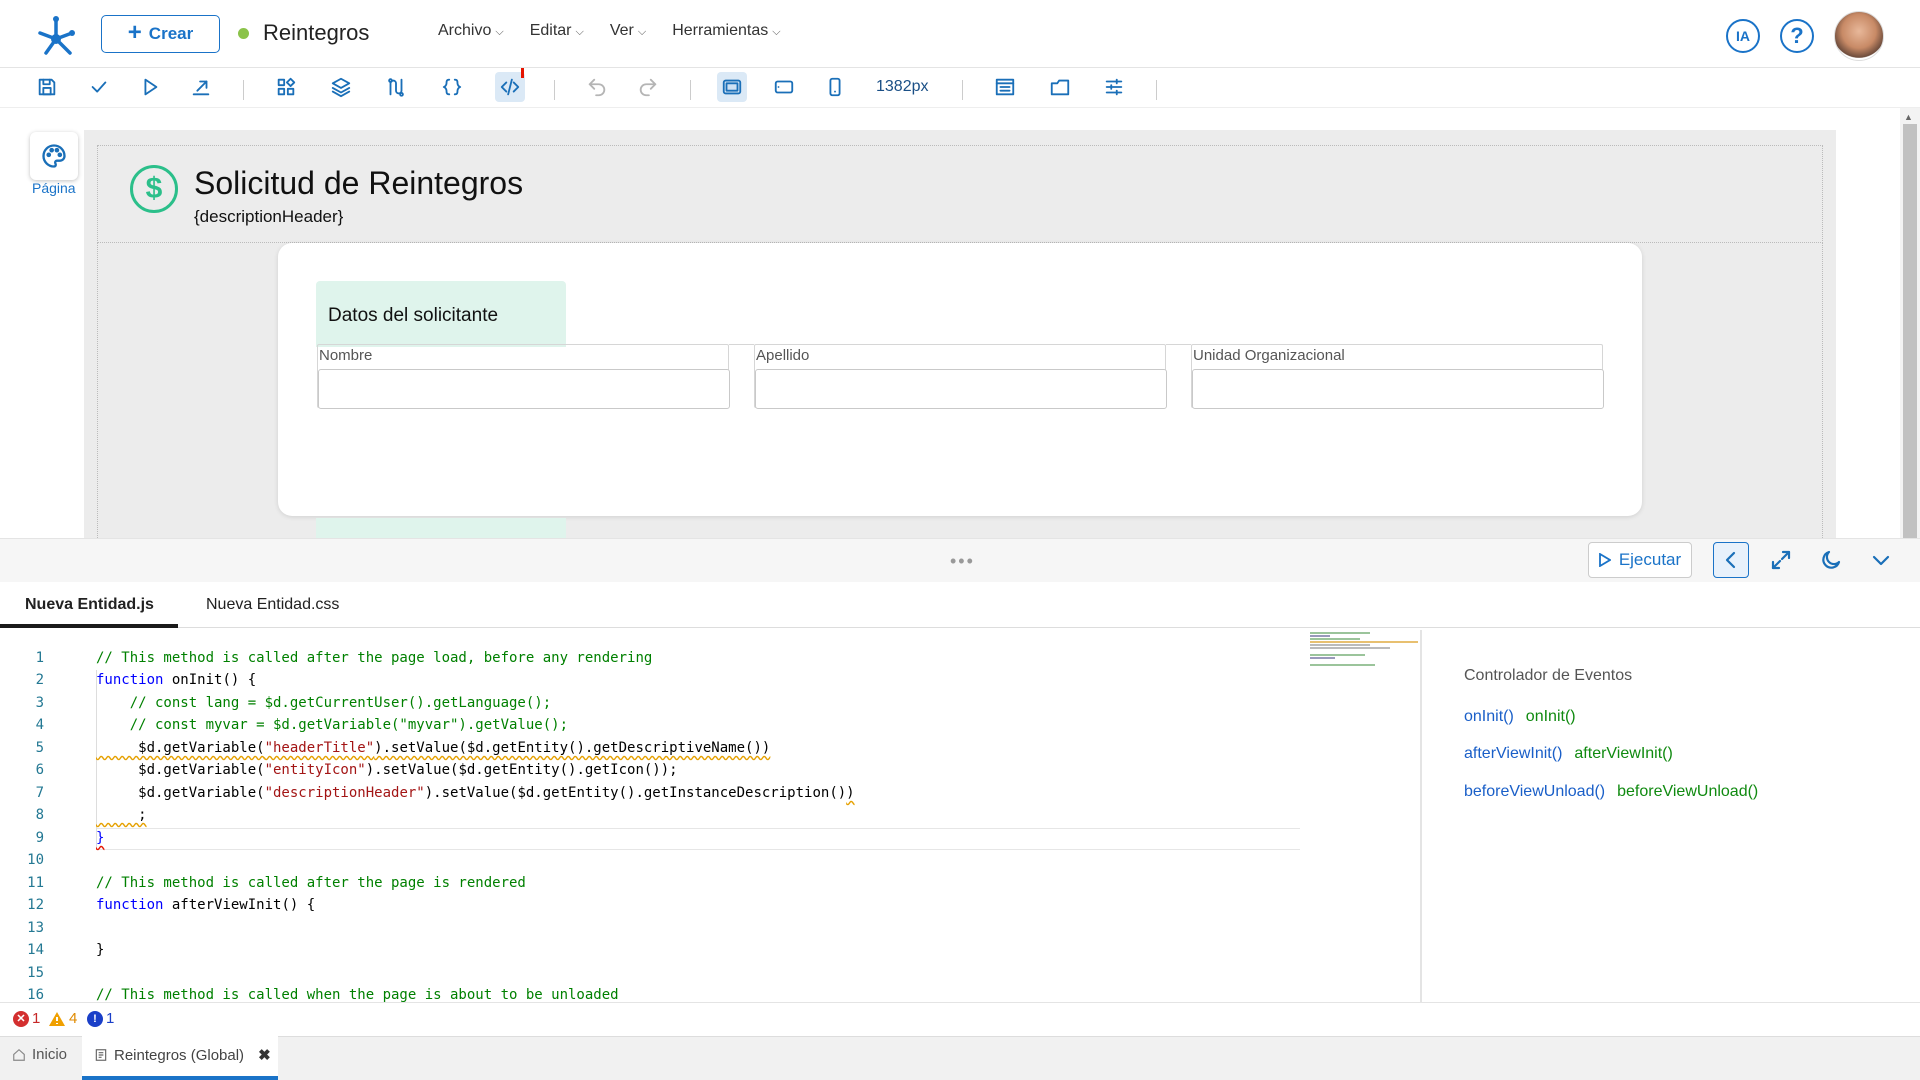 This screenshot has width=1920, height=1080. I want to click on main-menu: Archivo ⌵ Editar ⌵ Ver ⌵ Herramientas ⌵, so click(609, 31).